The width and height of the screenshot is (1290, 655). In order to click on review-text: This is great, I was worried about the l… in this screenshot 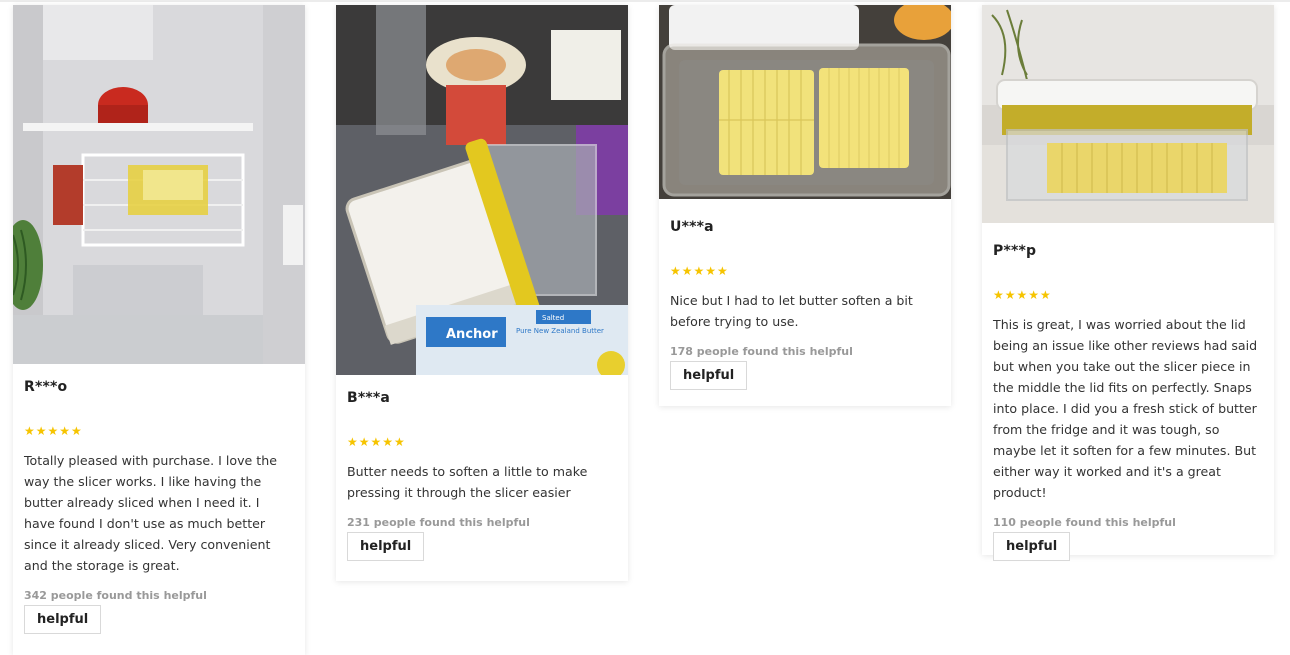, I will do `click(1125, 408)`.